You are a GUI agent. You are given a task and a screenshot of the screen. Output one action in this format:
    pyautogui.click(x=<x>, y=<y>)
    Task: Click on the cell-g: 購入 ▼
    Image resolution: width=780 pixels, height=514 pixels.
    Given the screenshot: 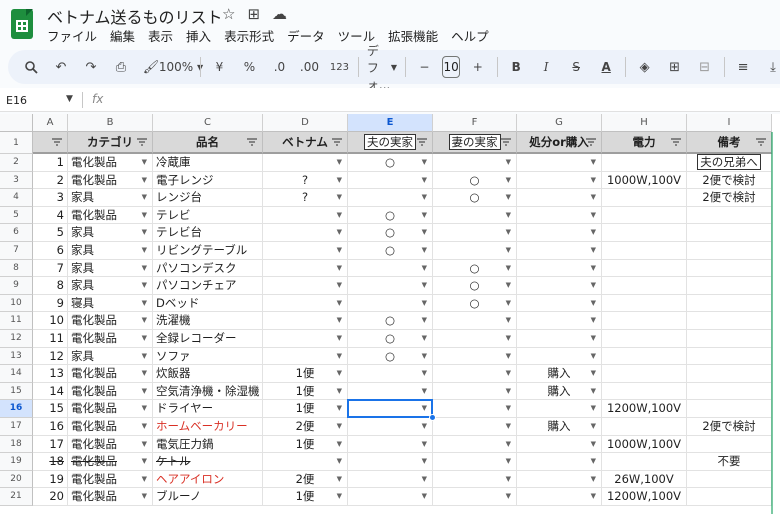 What is the action you would take?
    pyautogui.click(x=559, y=427)
    